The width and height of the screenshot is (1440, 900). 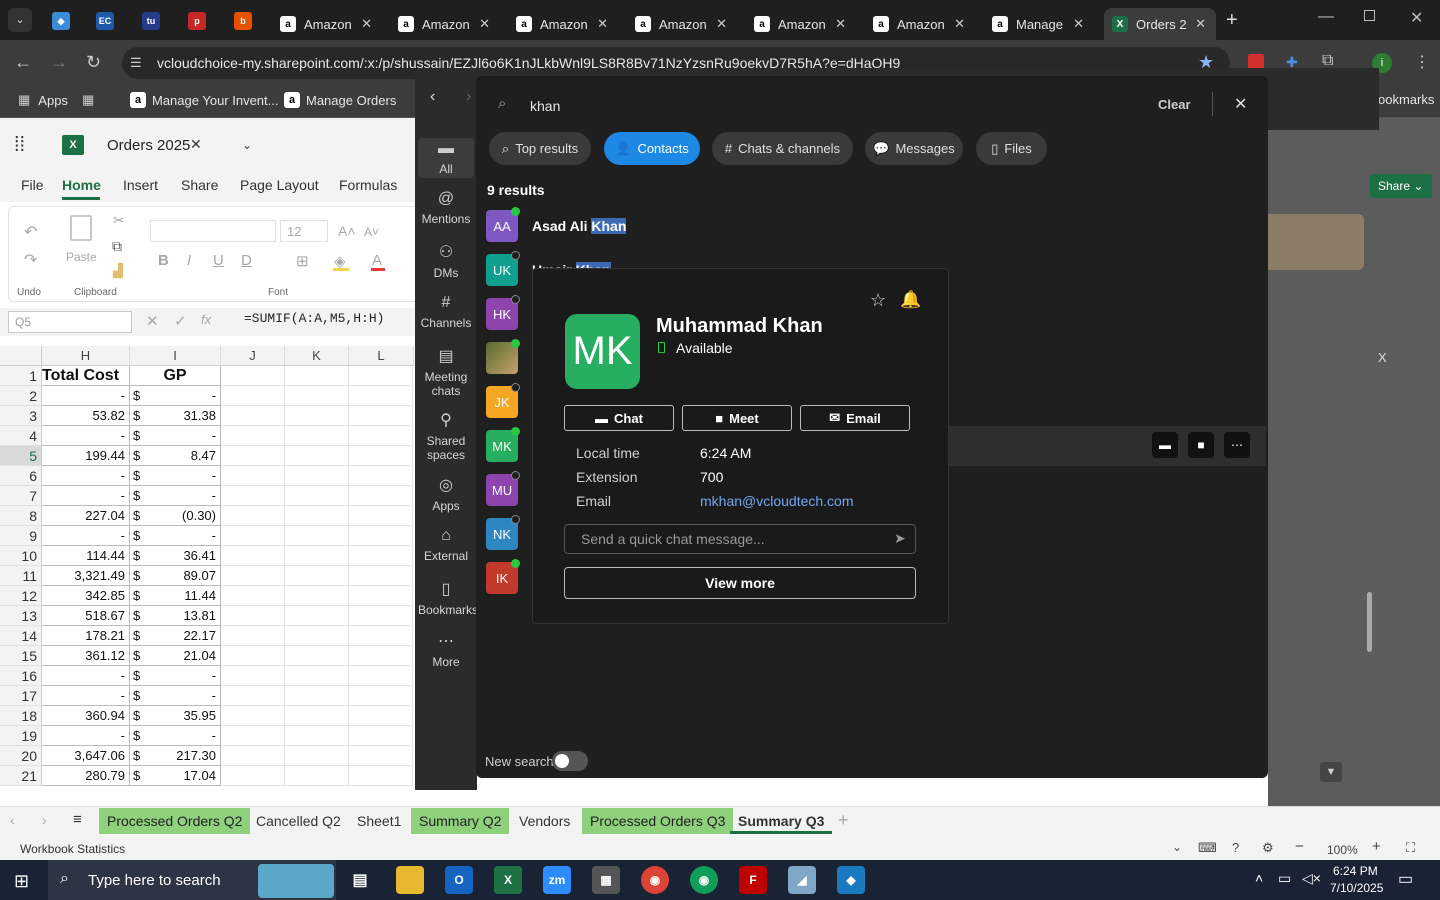 I want to click on header-cell: GP, so click(x=175, y=376).